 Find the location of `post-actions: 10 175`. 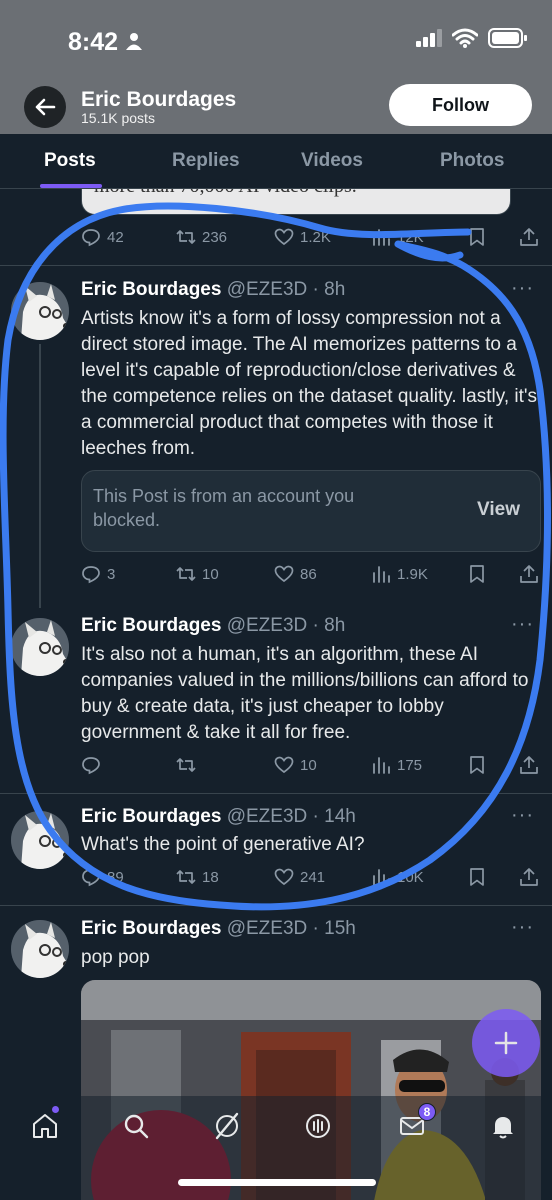

post-actions: 10 175 is located at coordinates (311, 767).